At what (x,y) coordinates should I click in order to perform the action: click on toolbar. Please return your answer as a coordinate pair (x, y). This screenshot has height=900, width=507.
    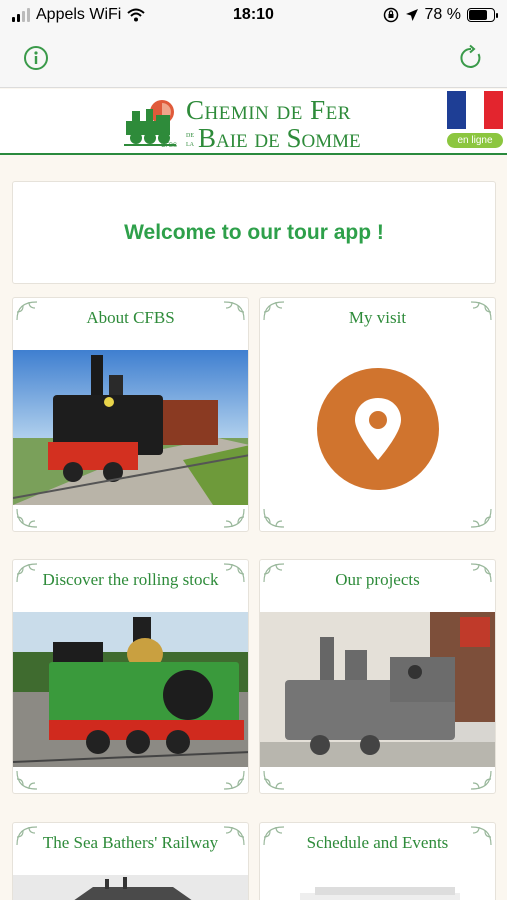
    Looking at the image, I should click on (253, 60).